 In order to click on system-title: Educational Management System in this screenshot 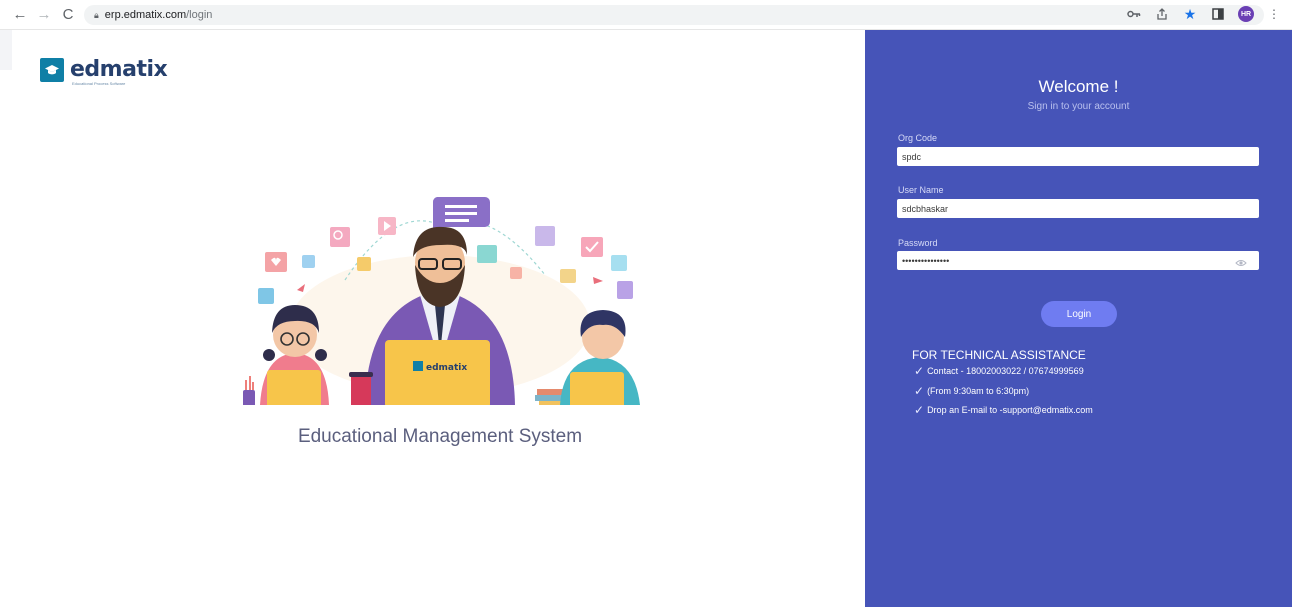, I will do `click(440, 436)`.